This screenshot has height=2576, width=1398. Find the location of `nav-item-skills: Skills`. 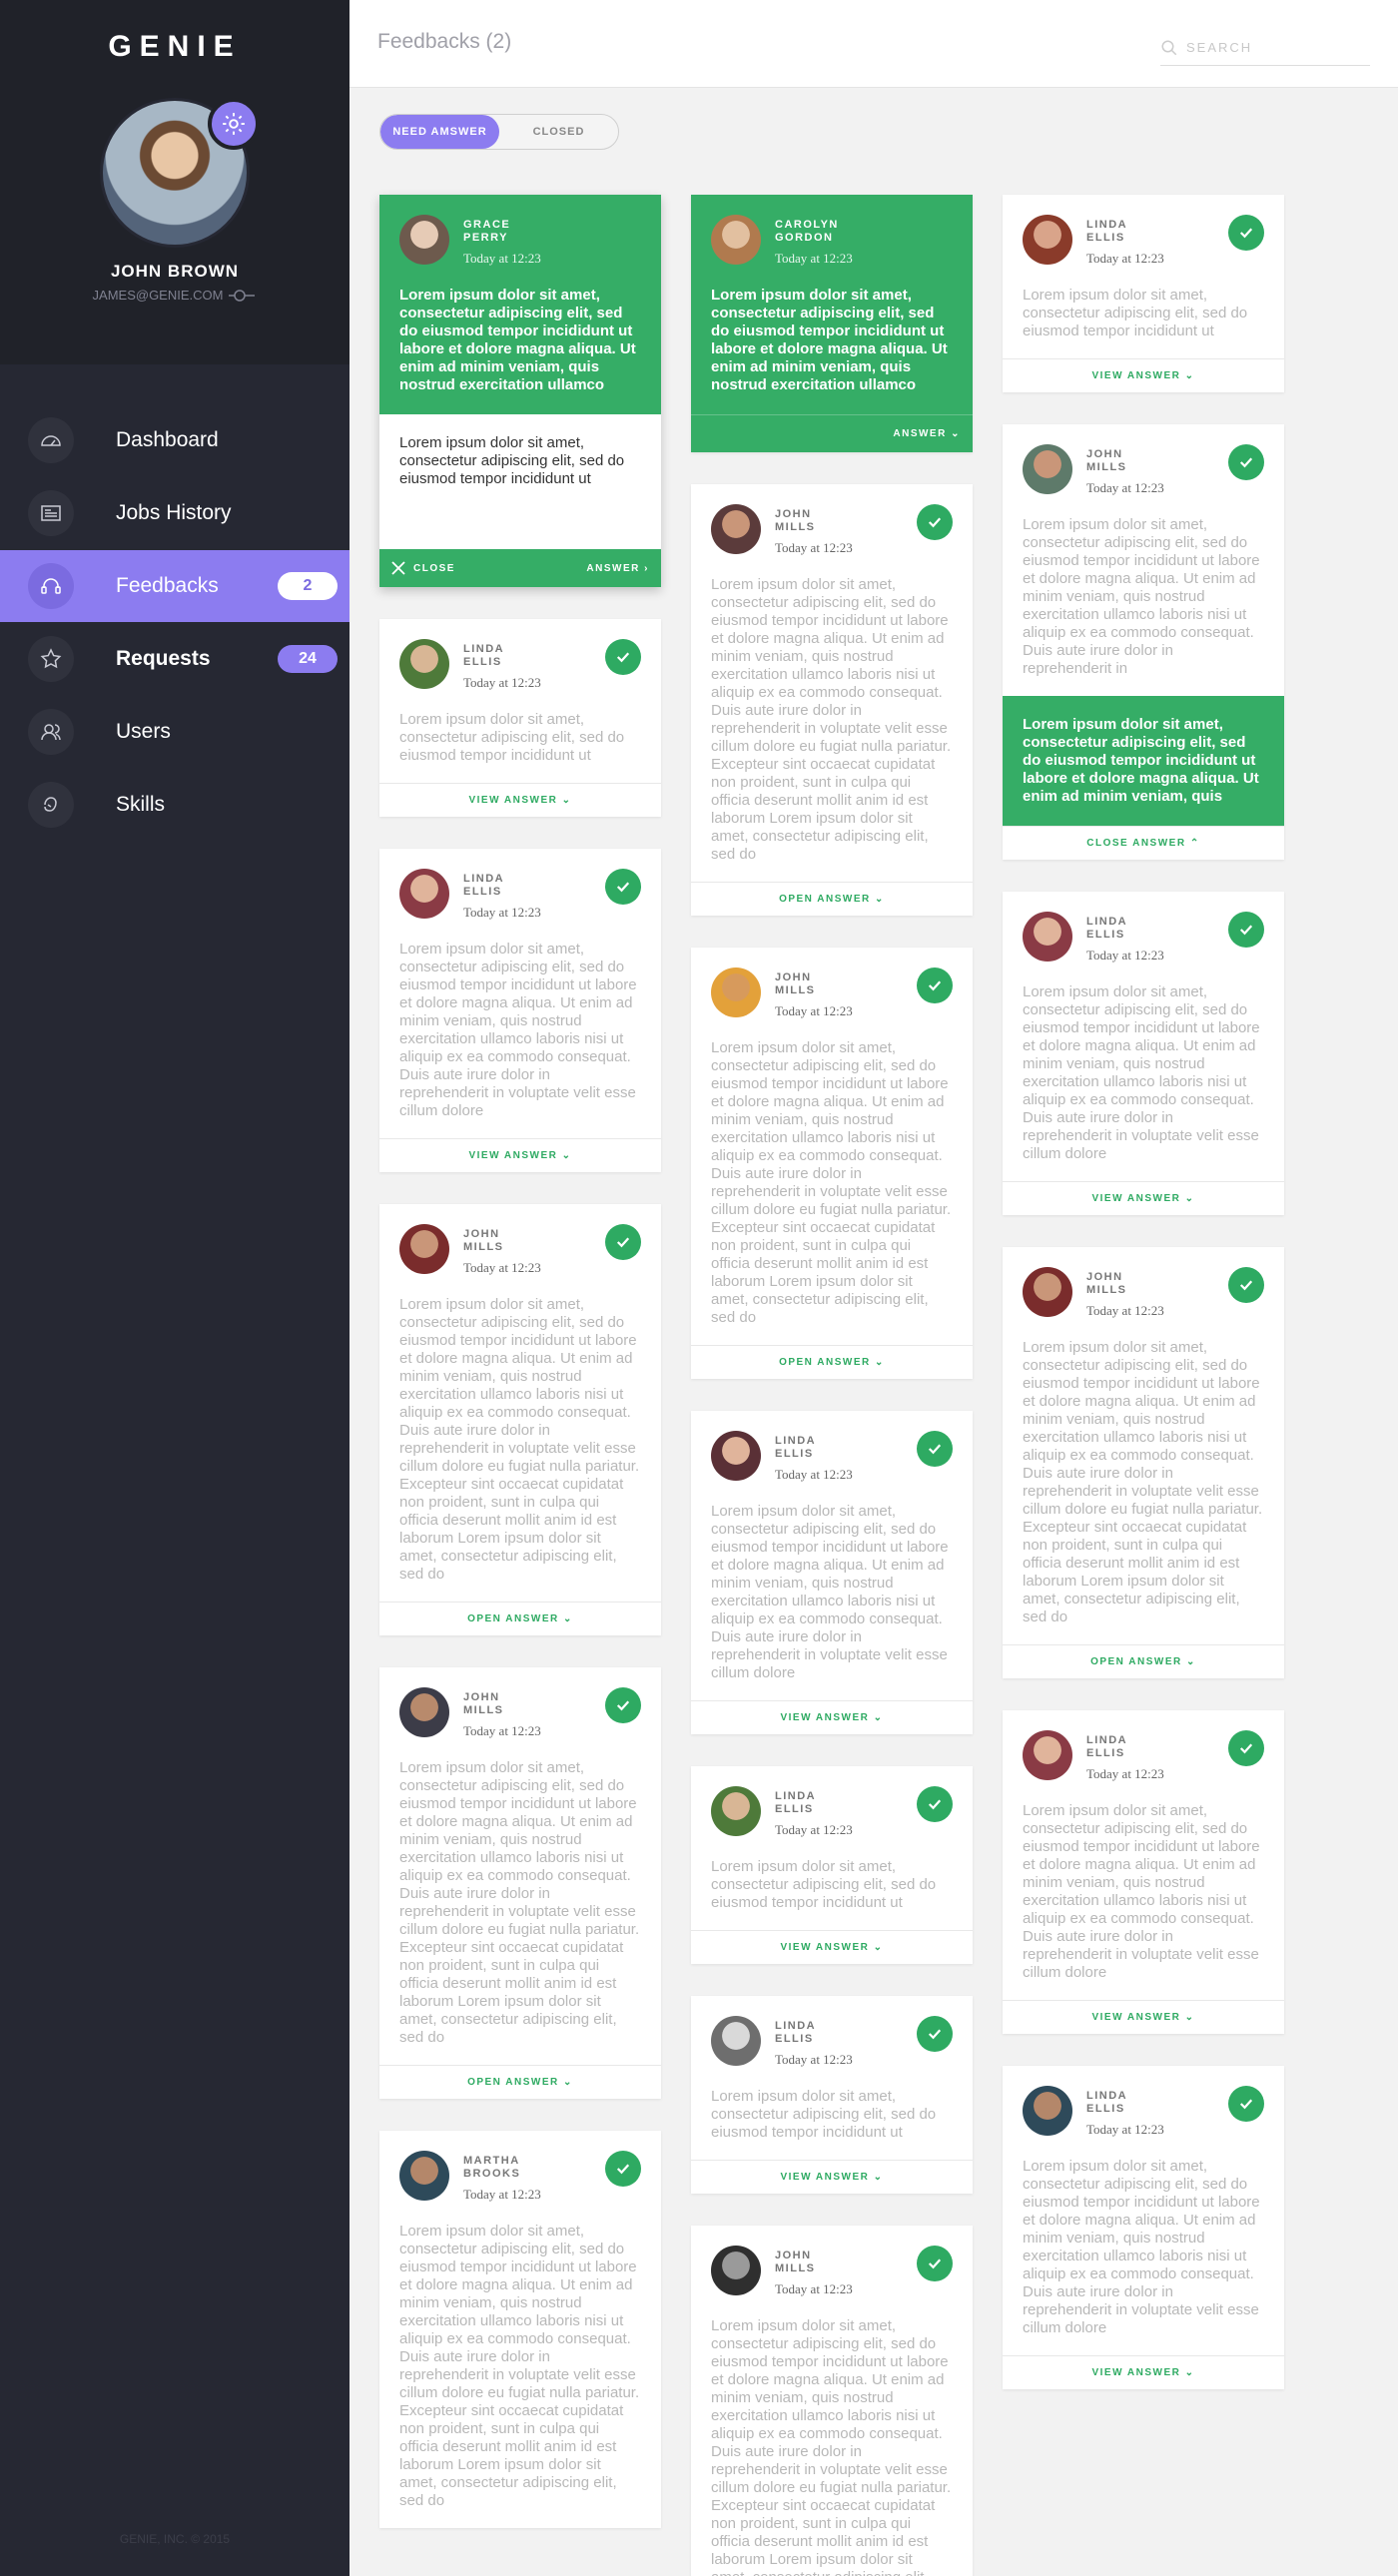

nav-item-skills: Skills is located at coordinates (175, 805).